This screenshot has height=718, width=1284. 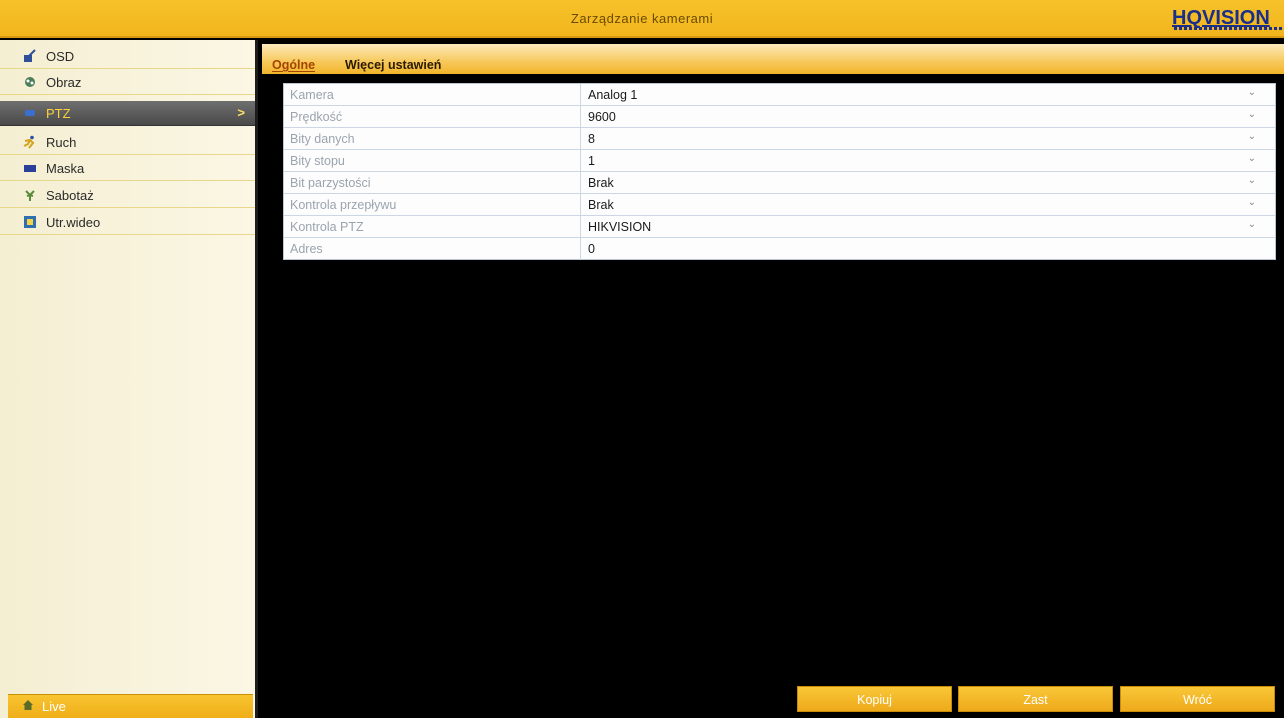 I want to click on setting-label: Bit parzystości, so click(x=330, y=183).